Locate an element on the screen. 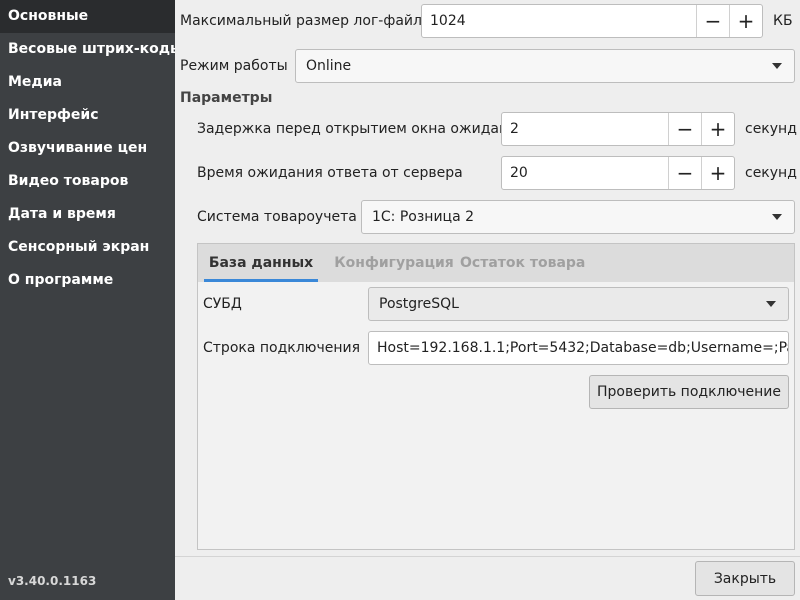  sidebar-item-date-time: Дата и время is located at coordinates (87, 214).